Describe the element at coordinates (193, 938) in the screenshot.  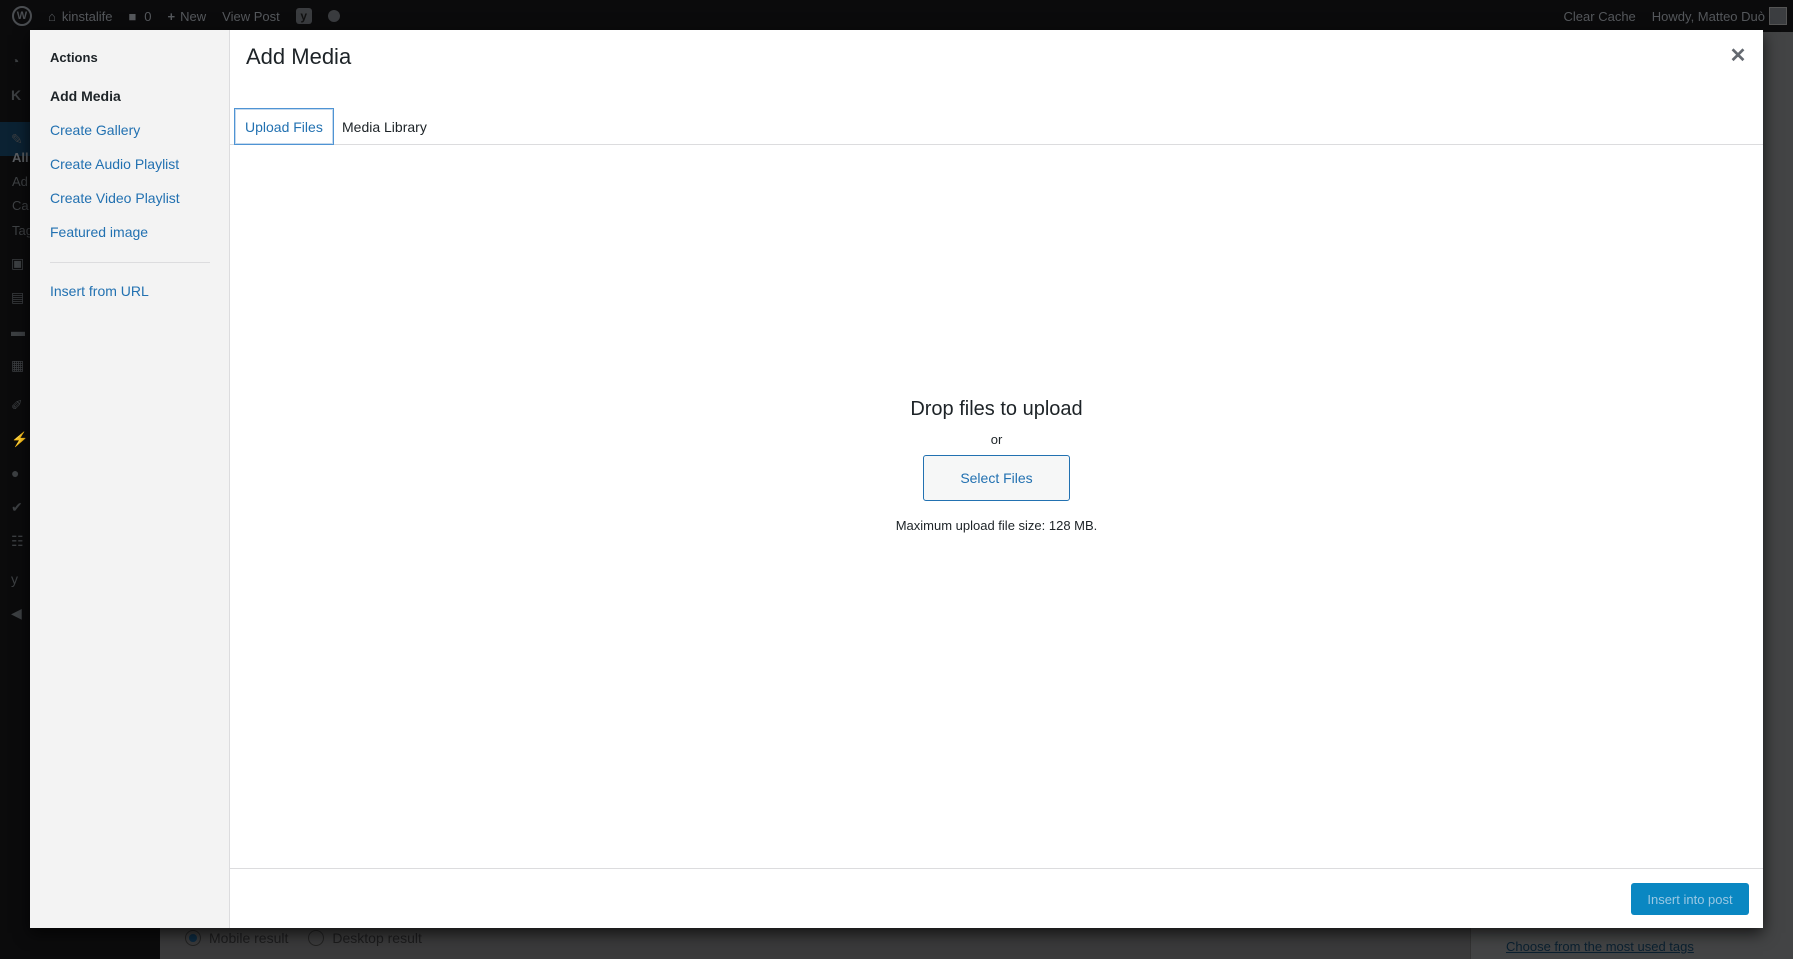
I see `radio-mobile` at that location.